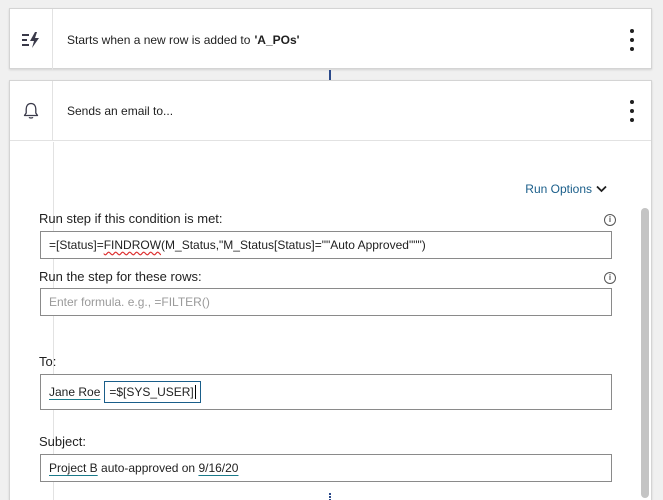 The width and height of the screenshot is (663, 500). I want to click on rows-label: Run the step for these rows:, so click(120, 276).